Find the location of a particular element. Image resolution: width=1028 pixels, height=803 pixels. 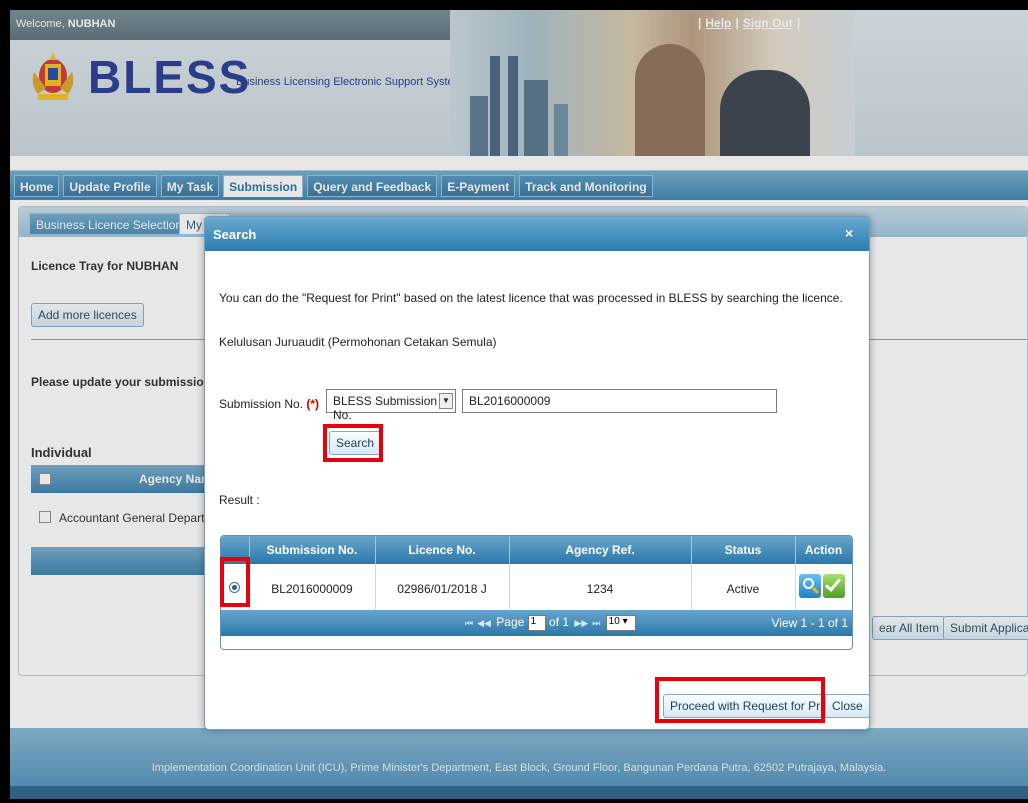

search-type-select: BLESS Submission No. ▼ is located at coordinates (391, 405).